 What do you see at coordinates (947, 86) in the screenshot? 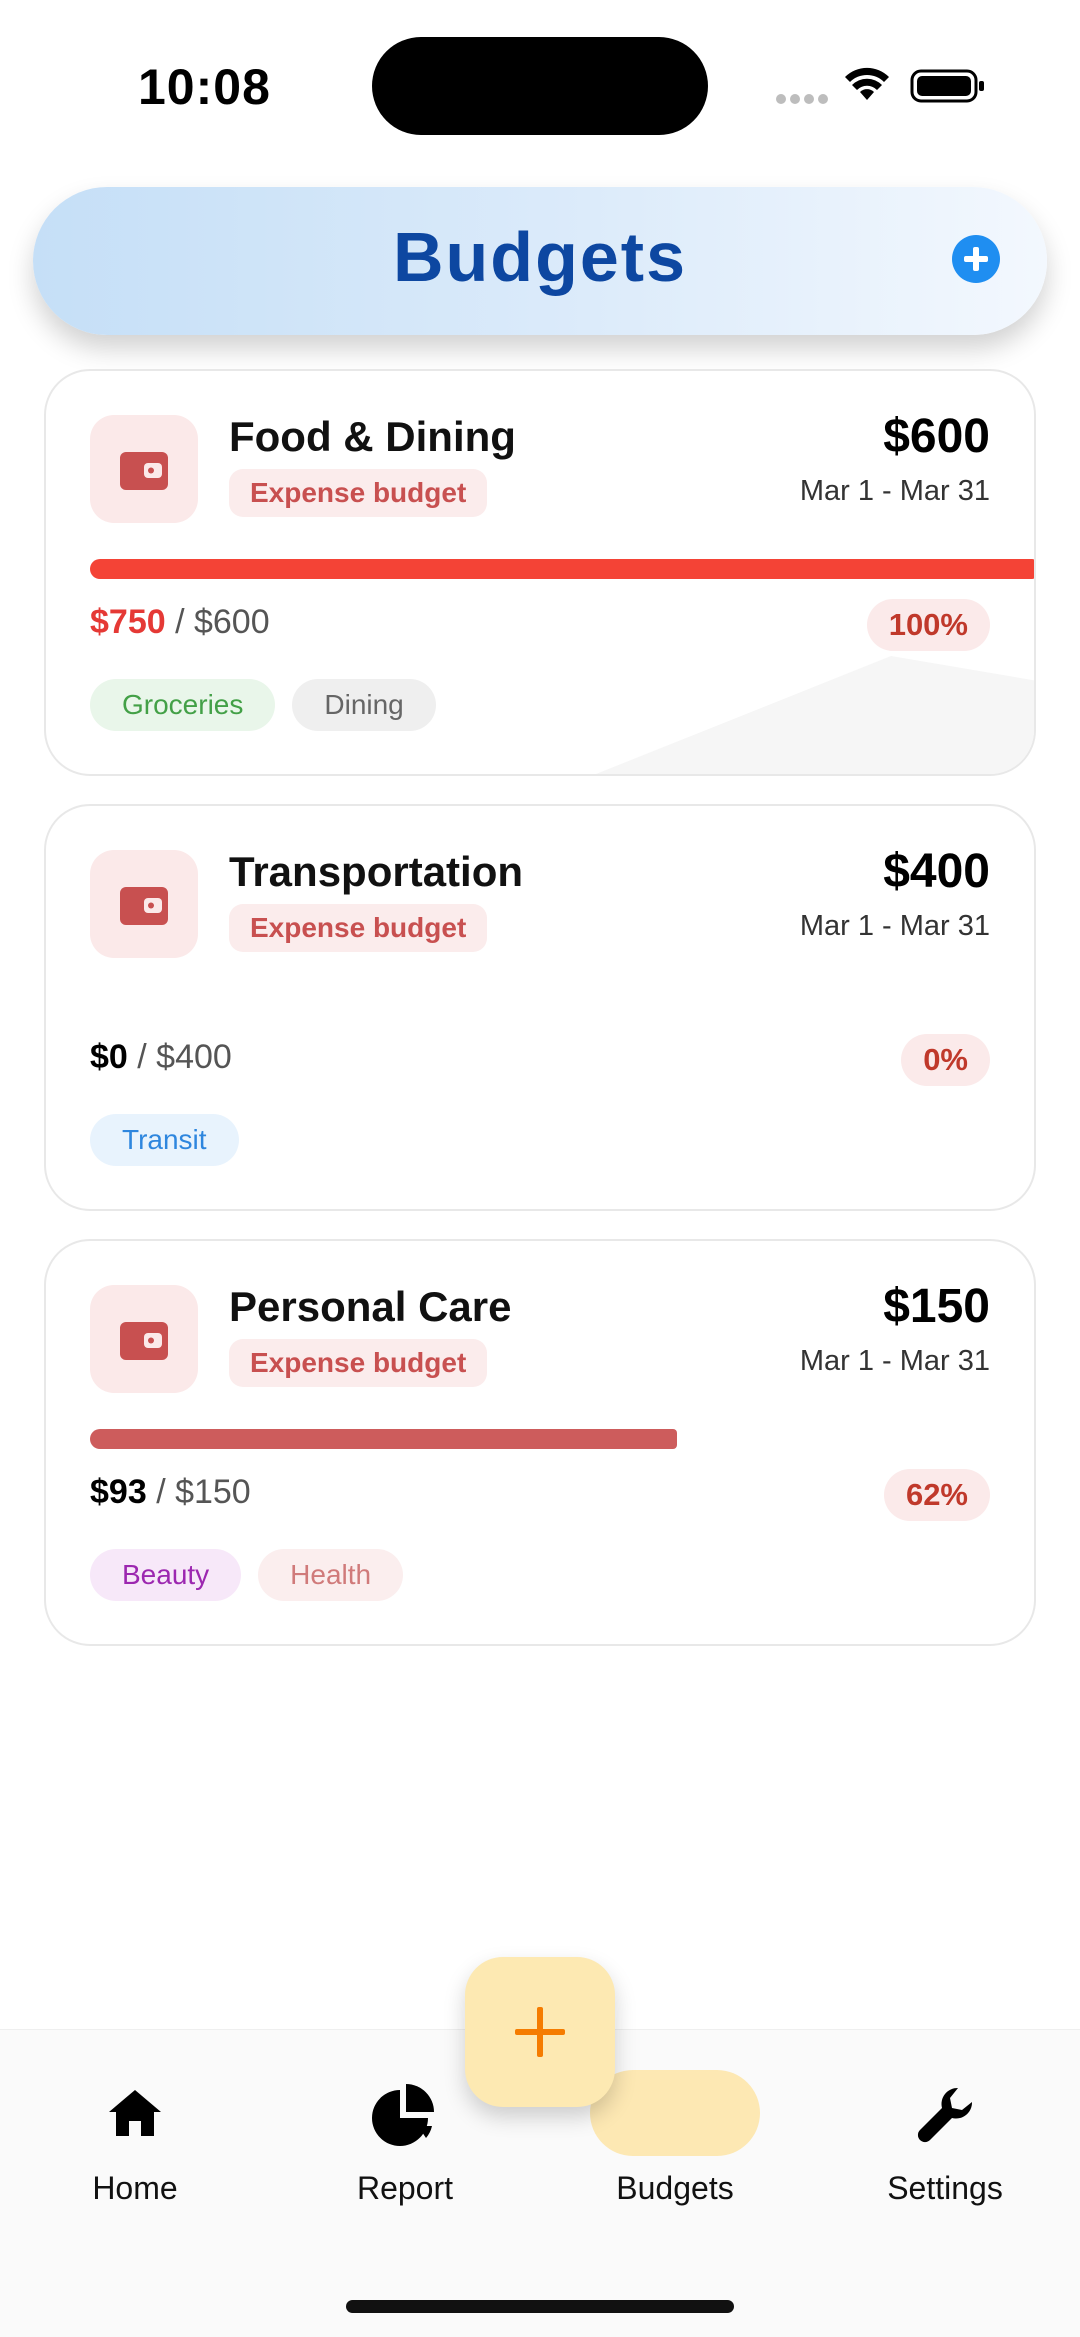
I see `battery-icon` at bounding box center [947, 86].